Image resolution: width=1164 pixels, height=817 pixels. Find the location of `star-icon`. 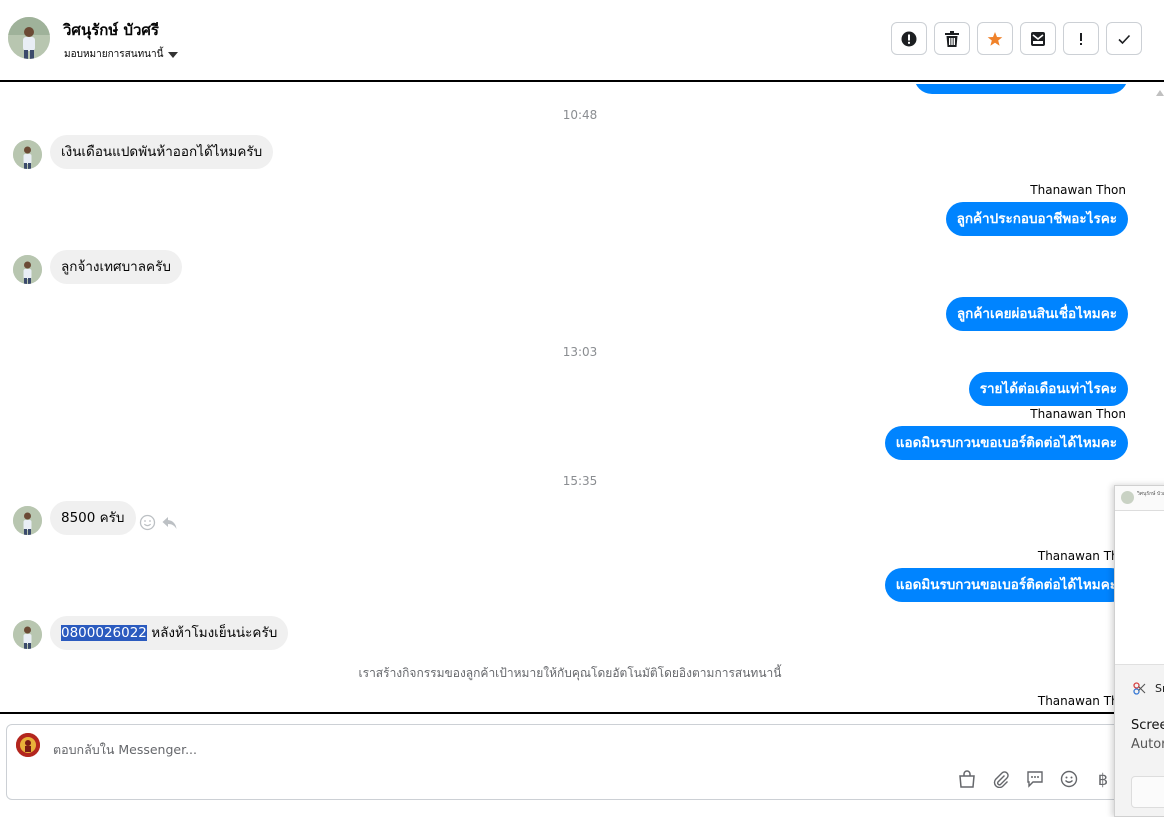

star-icon is located at coordinates (995, 38).